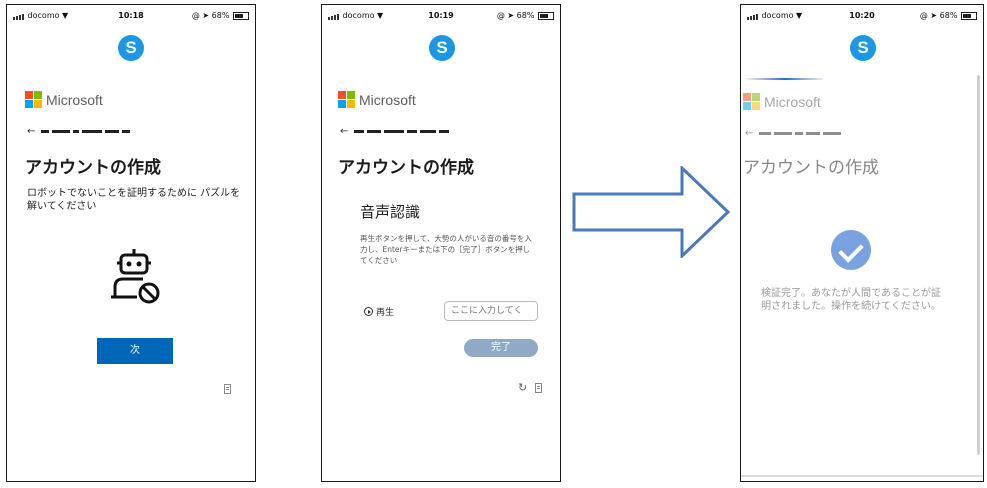 The image size is (987, 488). I want to click on status-bar: docomo ▼ 10:20 @ ➤ 68%, so click(862, 17).